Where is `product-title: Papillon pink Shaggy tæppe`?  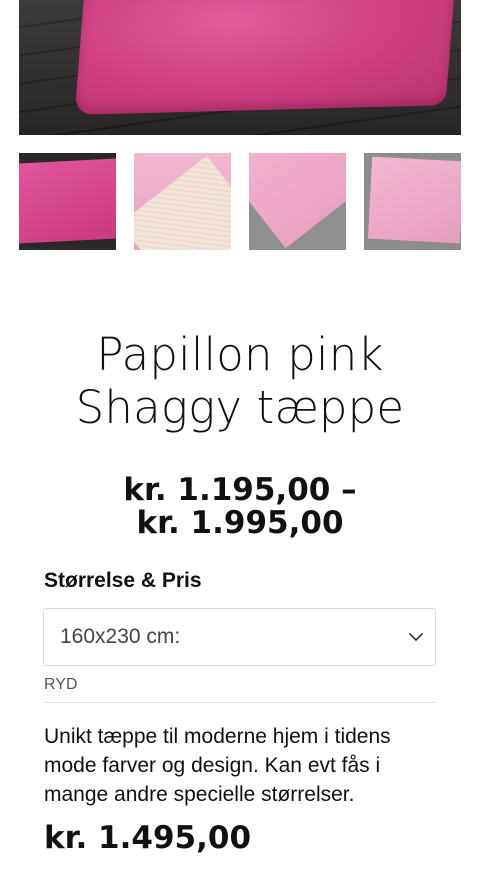
product-title: Papillon pink Shaggy tæppe is located at coordinates (240, 381).